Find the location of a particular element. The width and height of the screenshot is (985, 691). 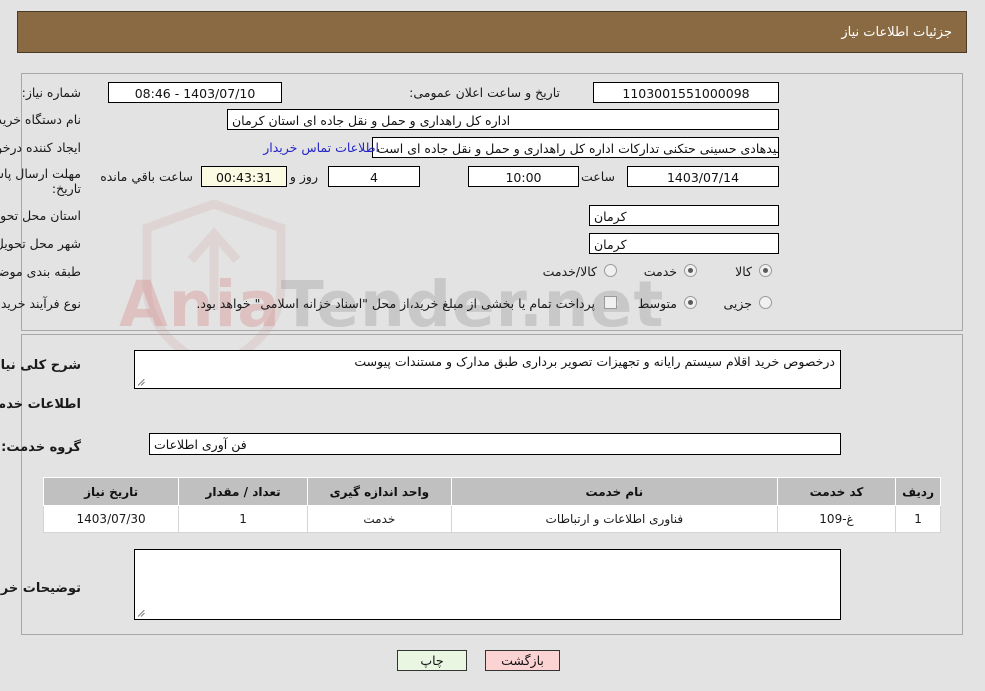

radio-category-kala-khedmat is located at coordinates (611, 270).